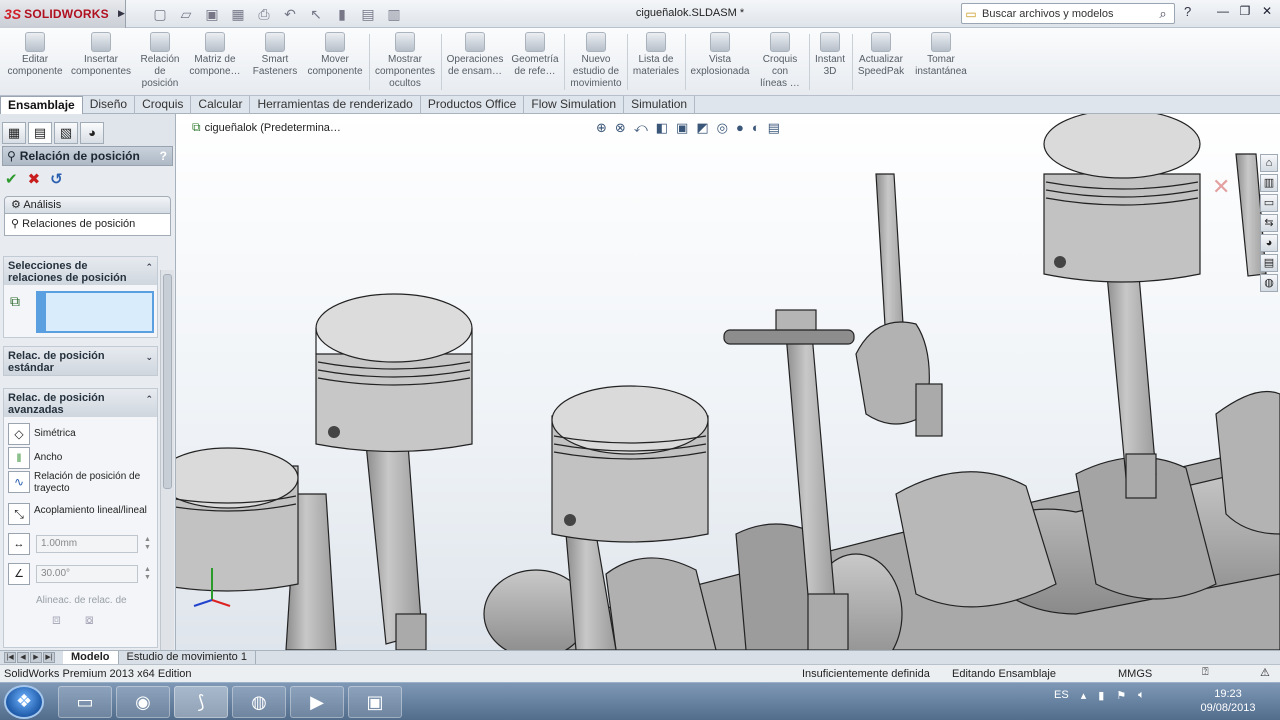 This screenshot has height=720, width=1280. What do you see at coordinates (167, 381) in the screenshot?
I see `scrollbar-thumb` at bounding box center [167, 381].